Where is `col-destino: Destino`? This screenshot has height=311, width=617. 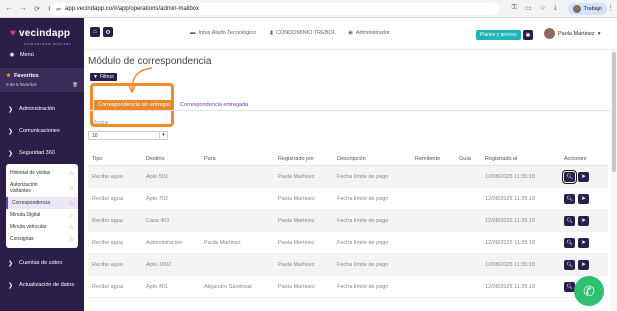
col-destino: Destino is located at coordinates (175, 159).